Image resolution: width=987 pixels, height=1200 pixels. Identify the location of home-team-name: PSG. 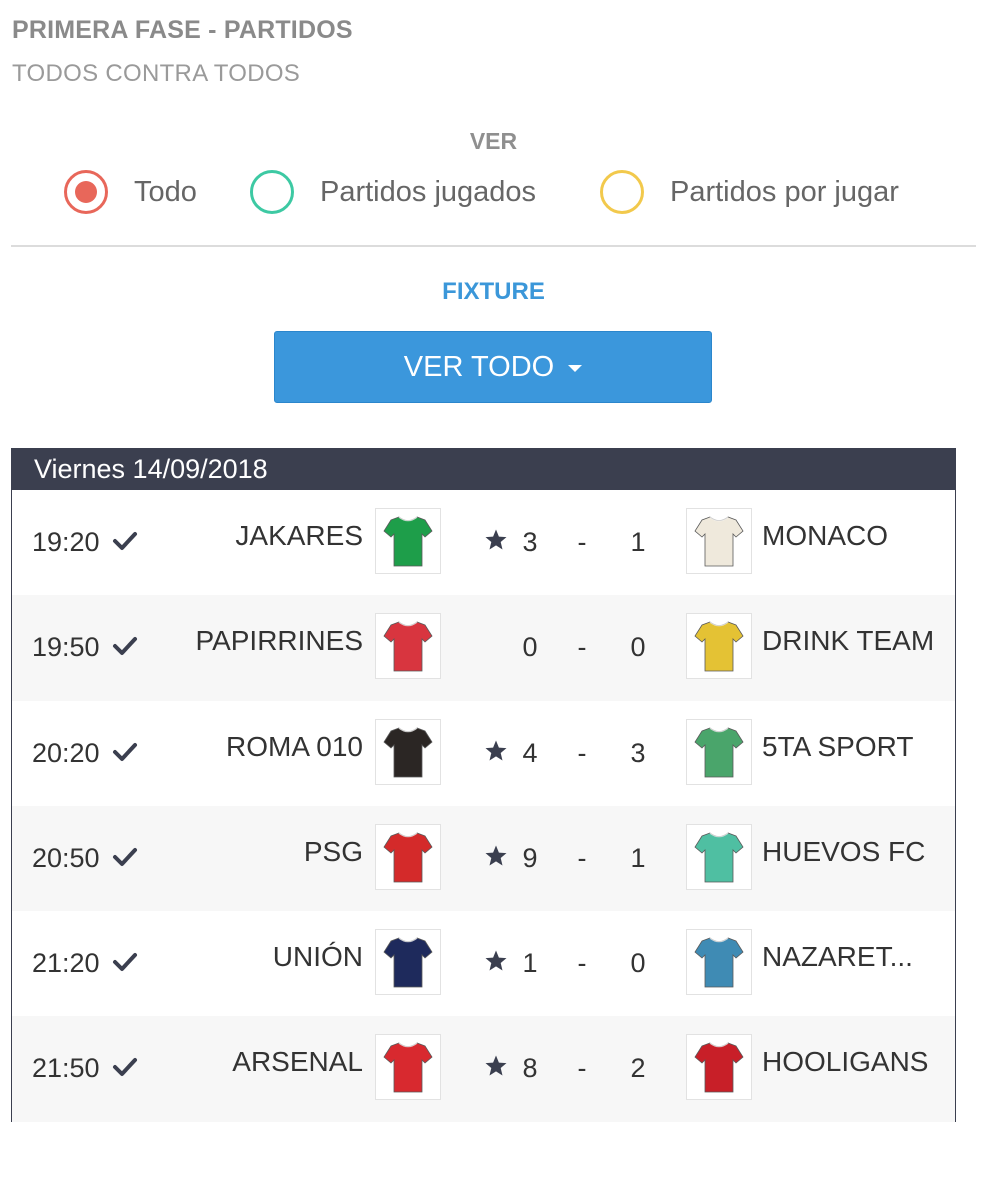
(333, 852).